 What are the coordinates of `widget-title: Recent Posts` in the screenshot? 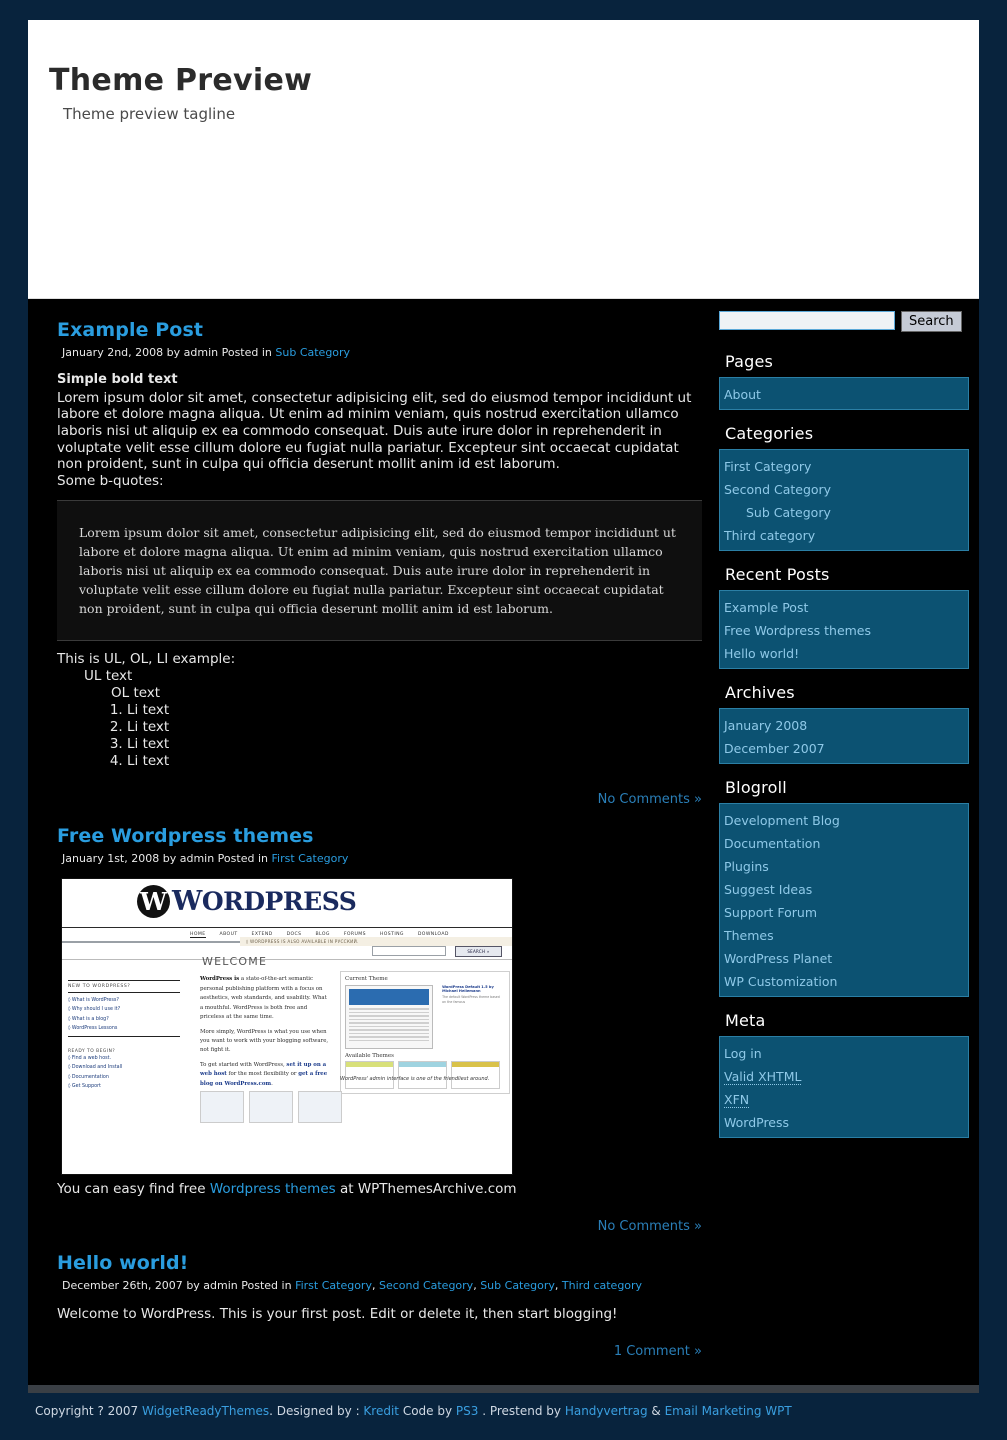 It's located at (777, 574).